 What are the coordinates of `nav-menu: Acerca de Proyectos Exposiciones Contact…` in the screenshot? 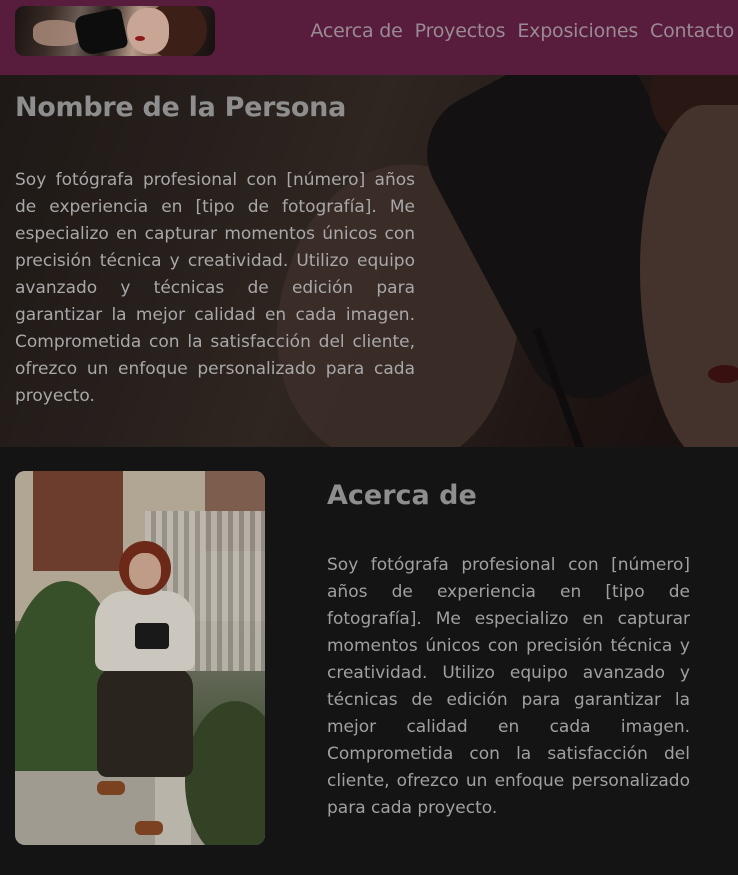 It's located at (522, 31).